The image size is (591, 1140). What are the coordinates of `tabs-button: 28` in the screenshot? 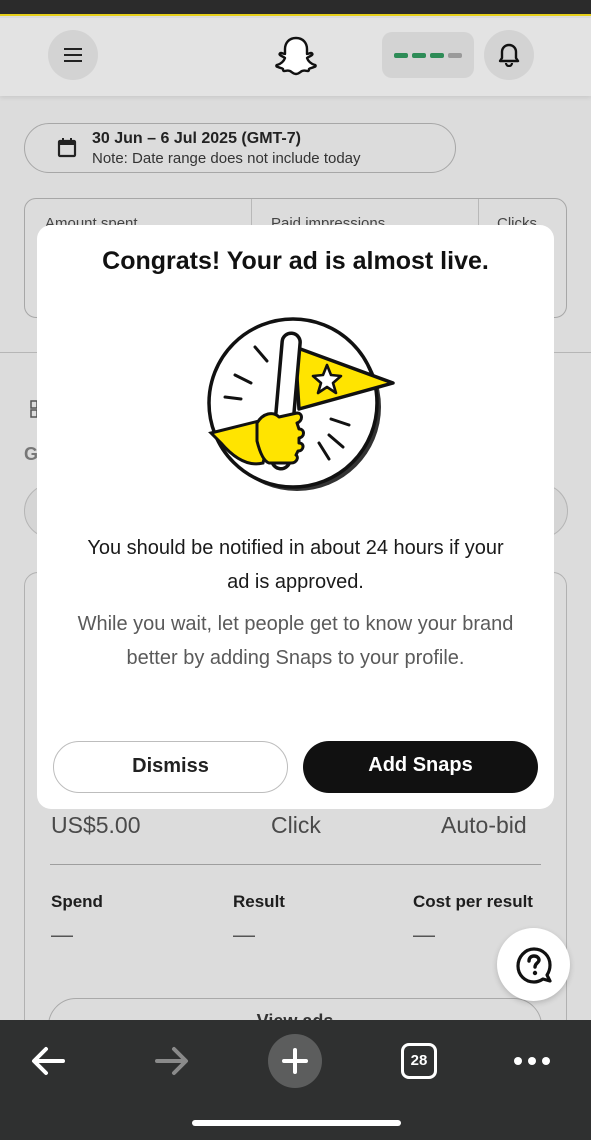 It's located at (419, 1061).